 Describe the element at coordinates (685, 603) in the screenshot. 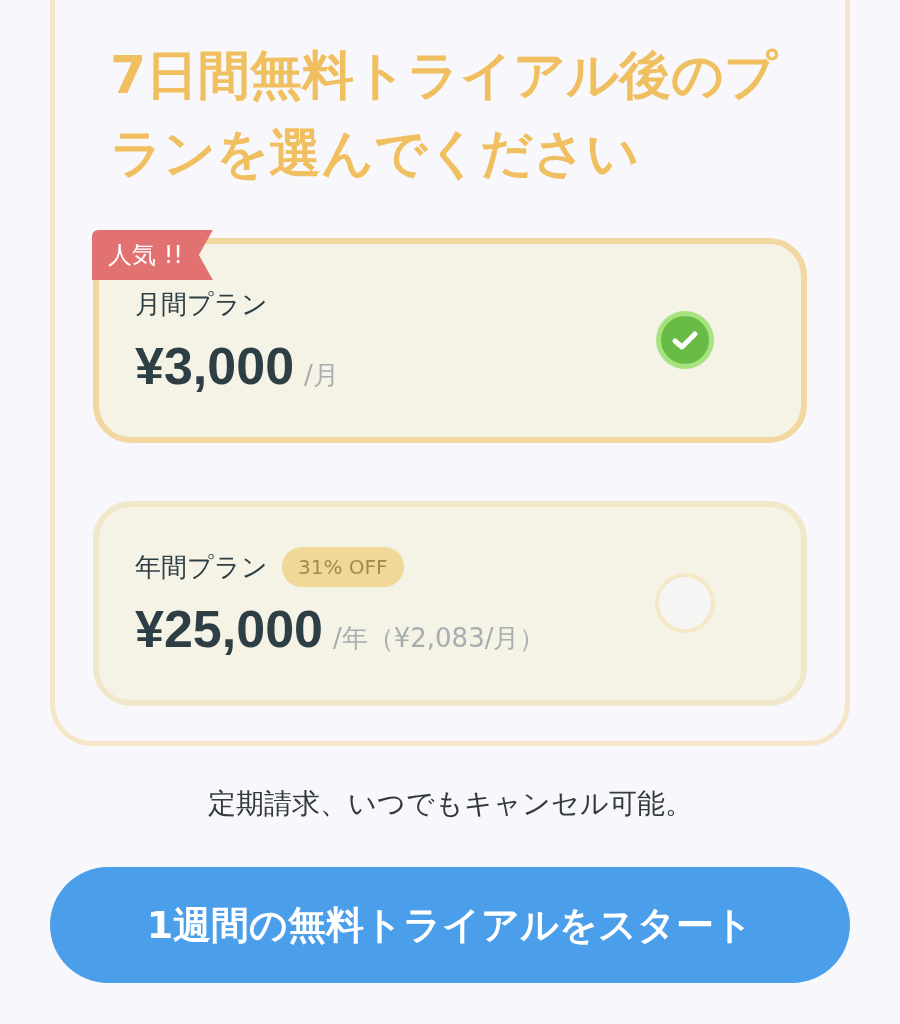

I see `radio-circle-icon` at that location.